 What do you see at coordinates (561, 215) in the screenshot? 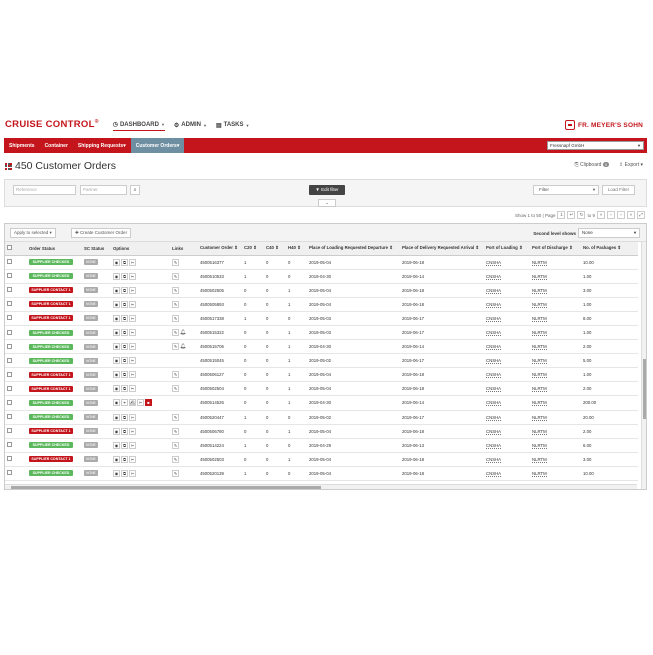
I see `page-input: 1` at bounding box center [561, 215].